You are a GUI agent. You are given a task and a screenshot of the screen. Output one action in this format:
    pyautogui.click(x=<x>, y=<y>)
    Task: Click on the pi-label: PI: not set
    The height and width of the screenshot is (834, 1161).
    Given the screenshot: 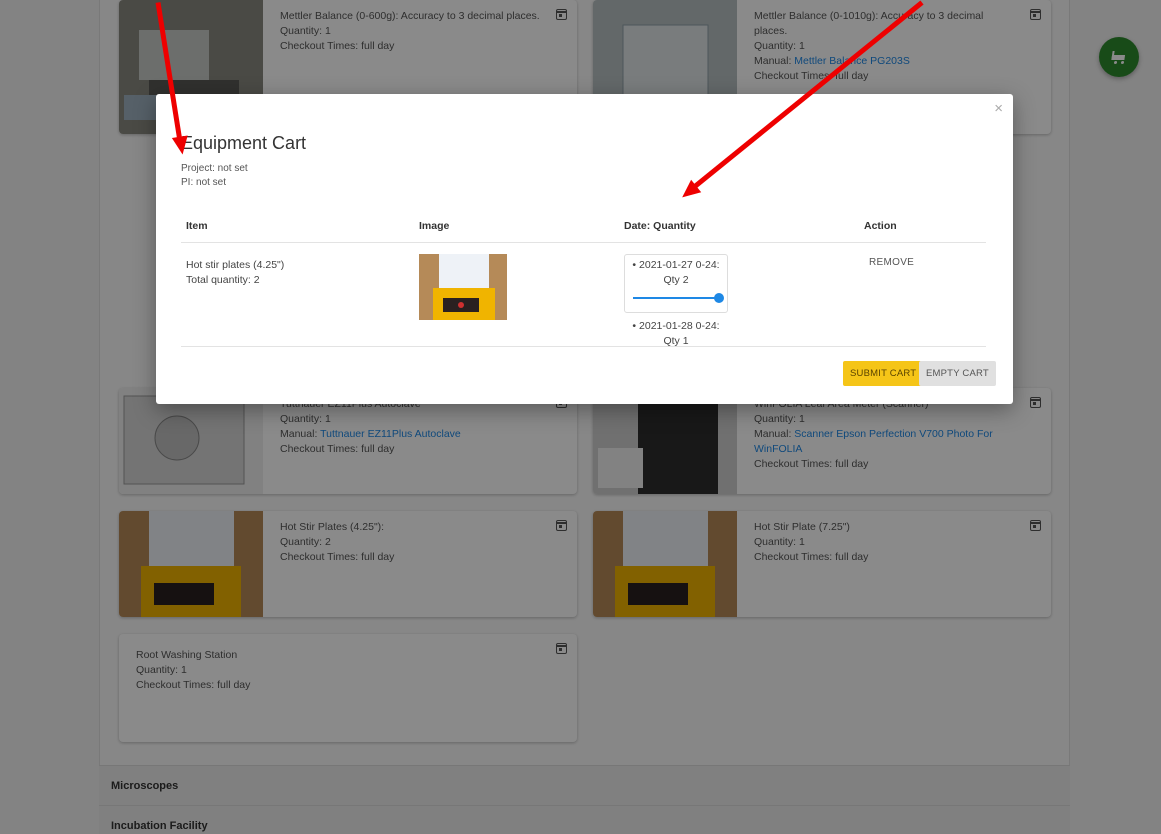 What is the action you would take?
    pyautogui.click(x=204, y=182)
    